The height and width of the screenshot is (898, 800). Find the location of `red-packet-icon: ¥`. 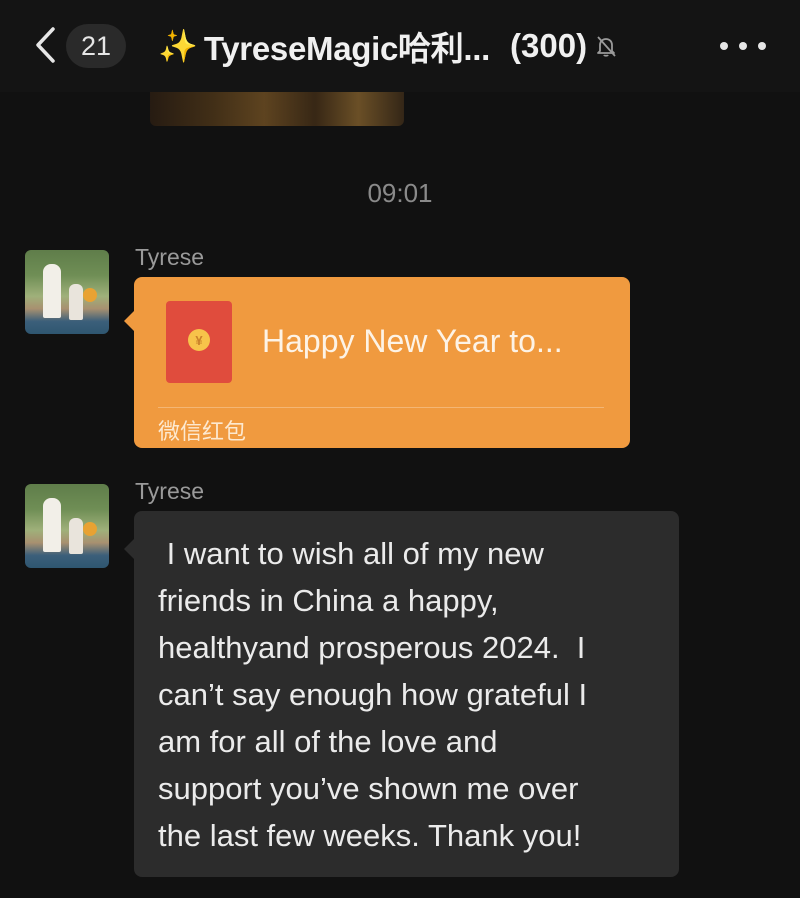

red-packet-icon: ¥ is located at coordinates (199, 342).